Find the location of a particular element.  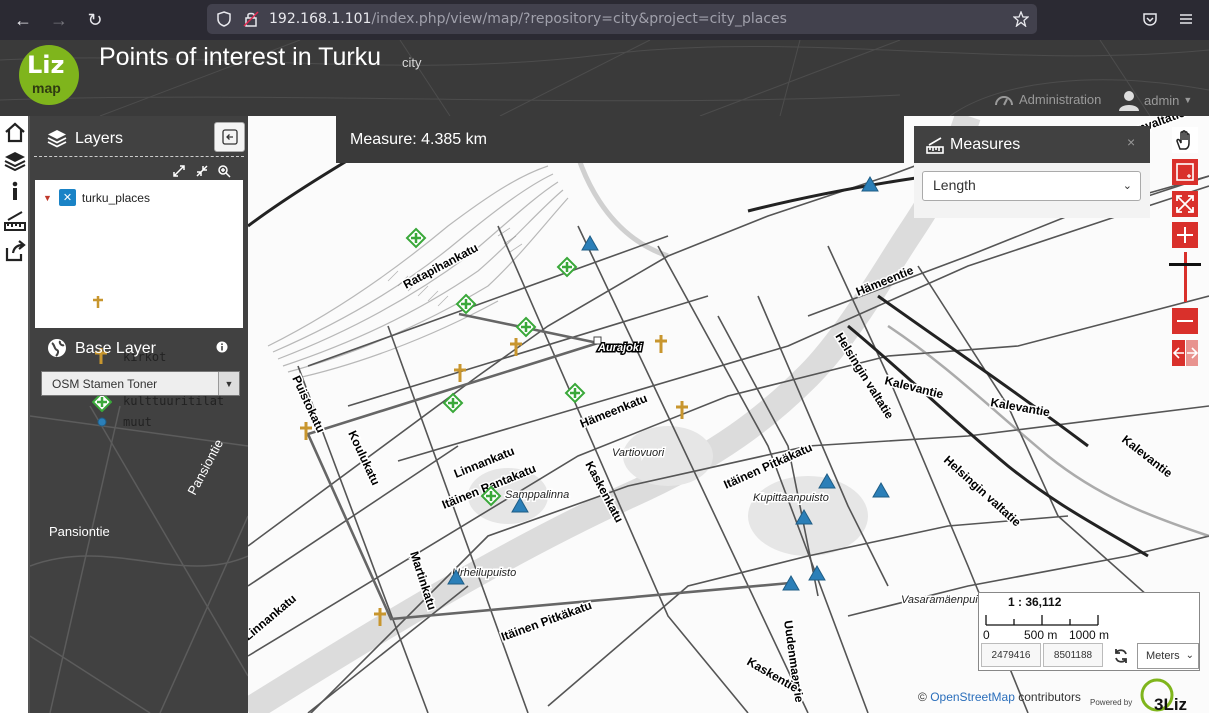

map-label-samppalinna: Samppalinna is located at coordinates (537, 495).